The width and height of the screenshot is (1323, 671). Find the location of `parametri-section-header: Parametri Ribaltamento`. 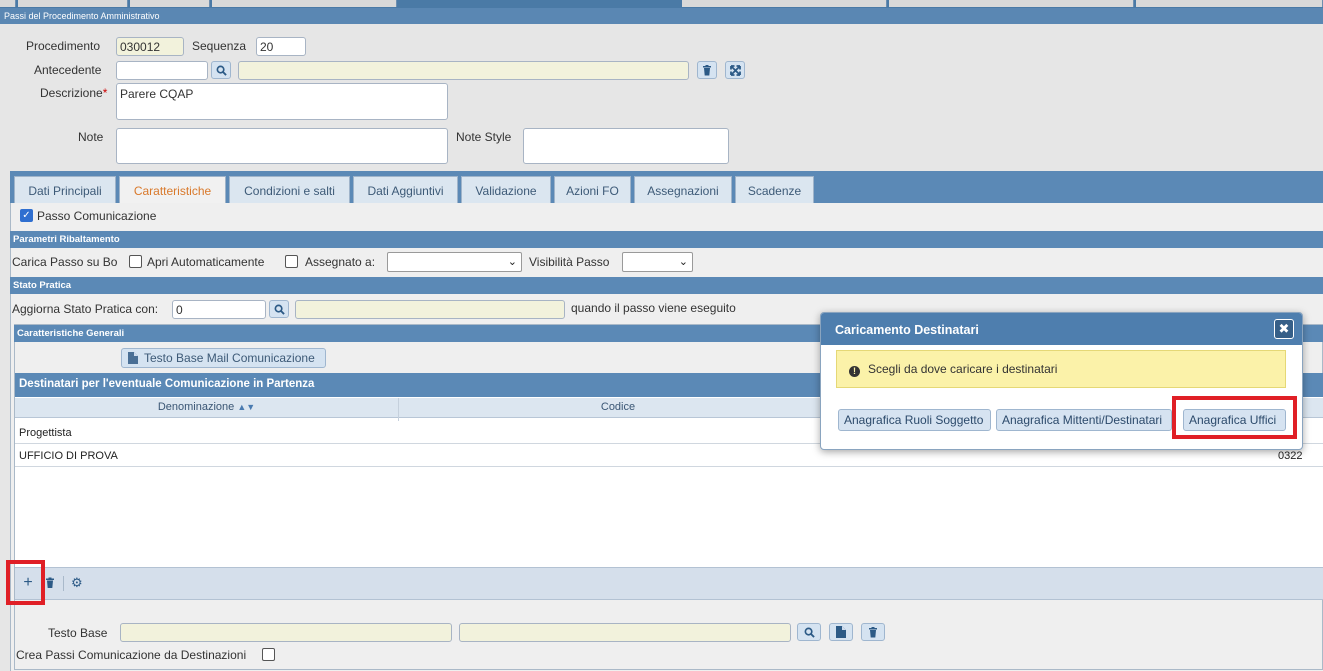

parametri-section-header: Parametri Ribaltamento is located at coordinates (666, 239).